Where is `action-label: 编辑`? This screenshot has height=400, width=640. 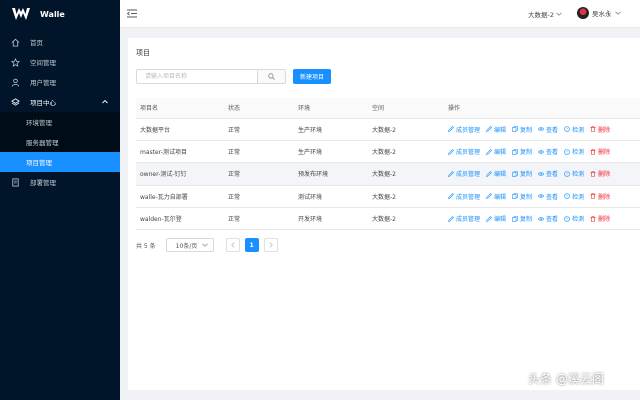
action-label: 编辑 is located at coordinates (500, 130).